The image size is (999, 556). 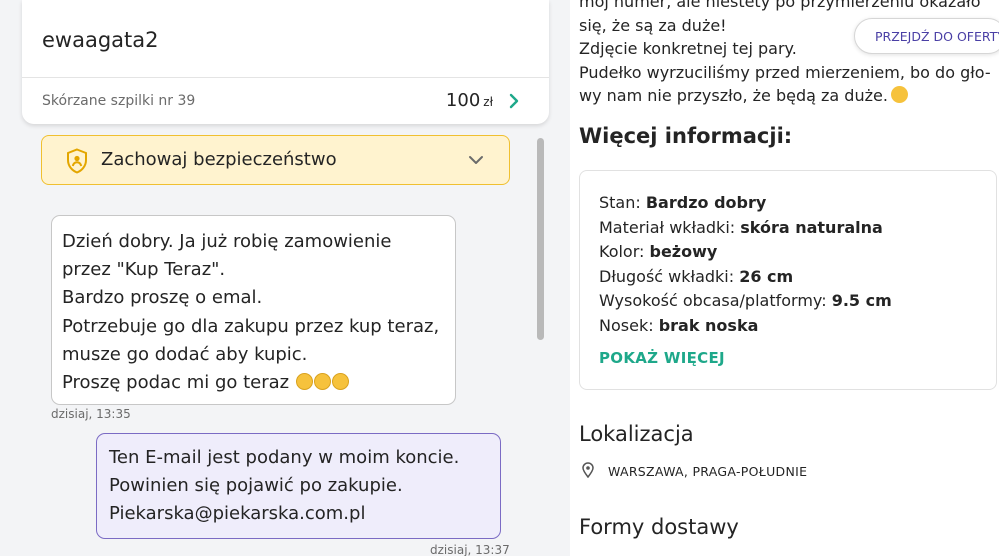 What do you see at coordinates (100, 40) in the screenshot?
I see `chat-username: ewaagata2` at bounding box center [100, 40].